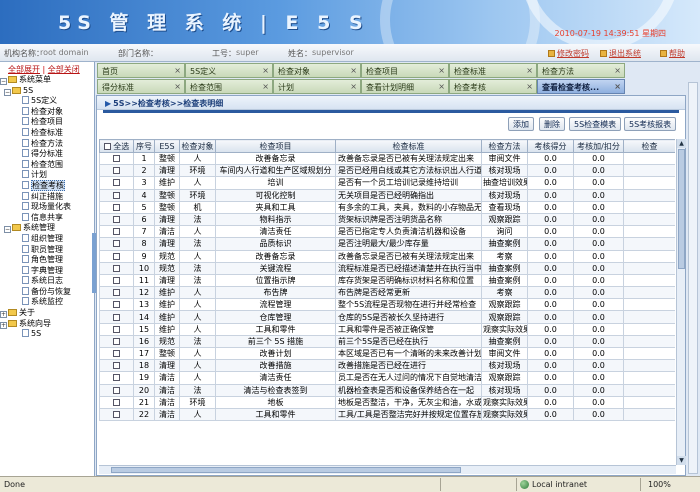 The image size is (700, 492). I want to click on tab: 首页 ×, so click(141, 70).